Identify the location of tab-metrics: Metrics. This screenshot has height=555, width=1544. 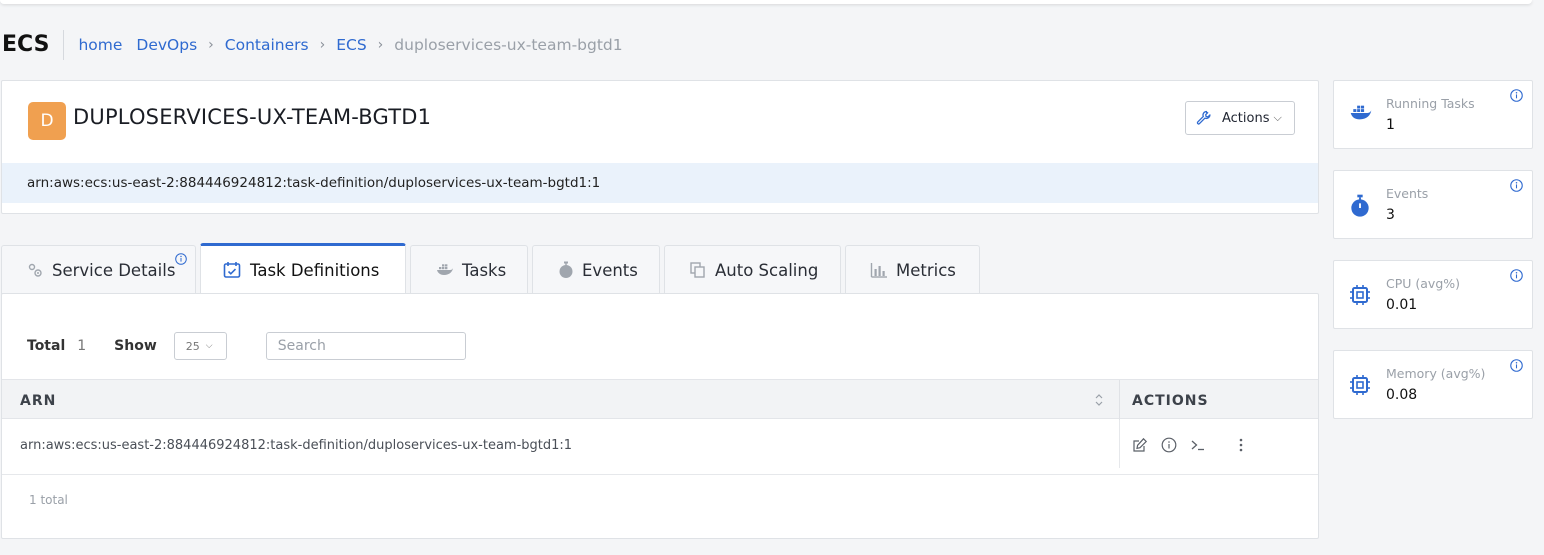
(912, 269).